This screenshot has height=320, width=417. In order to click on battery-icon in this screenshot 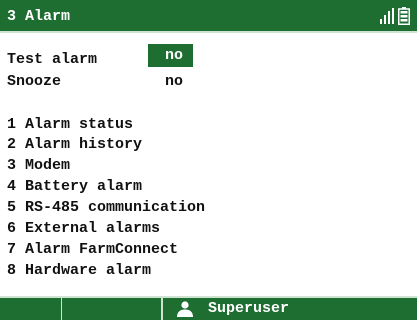, I will do `click(404, 16)`.